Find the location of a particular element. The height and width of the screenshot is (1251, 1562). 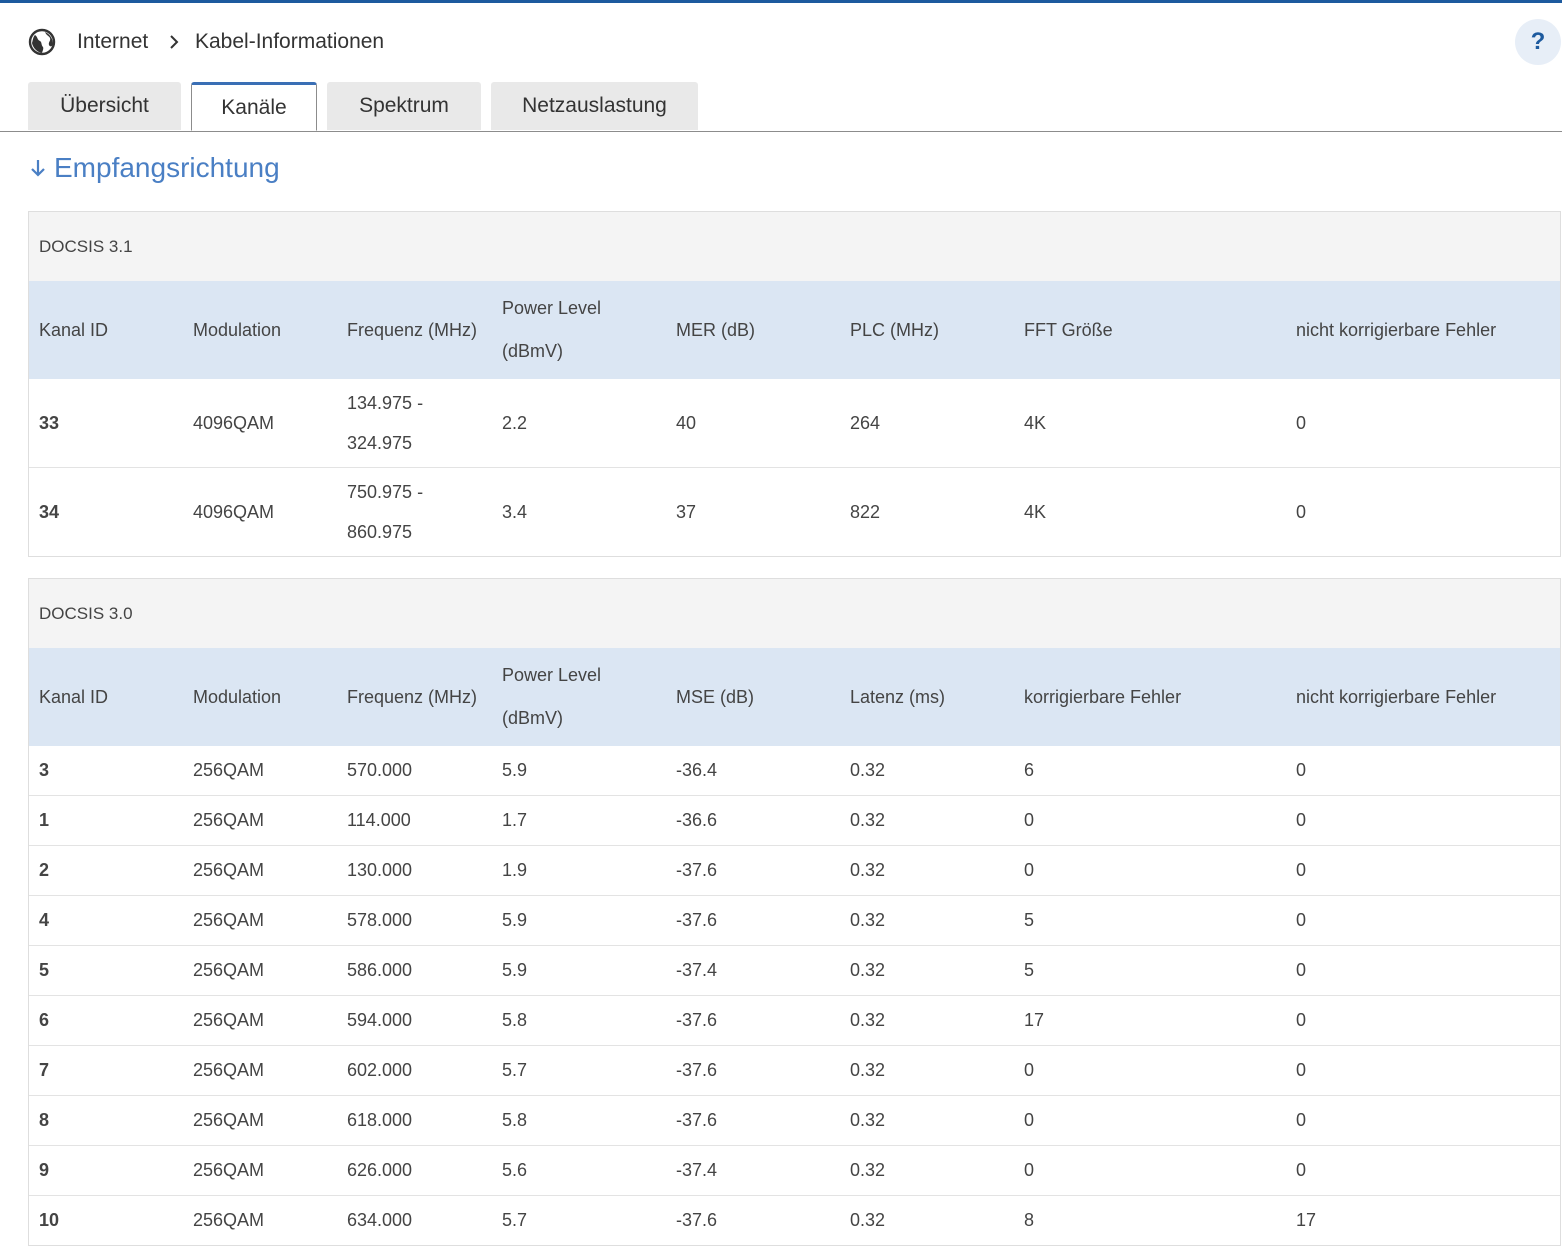

cell: 10 is located at coordinates (106, 1220).